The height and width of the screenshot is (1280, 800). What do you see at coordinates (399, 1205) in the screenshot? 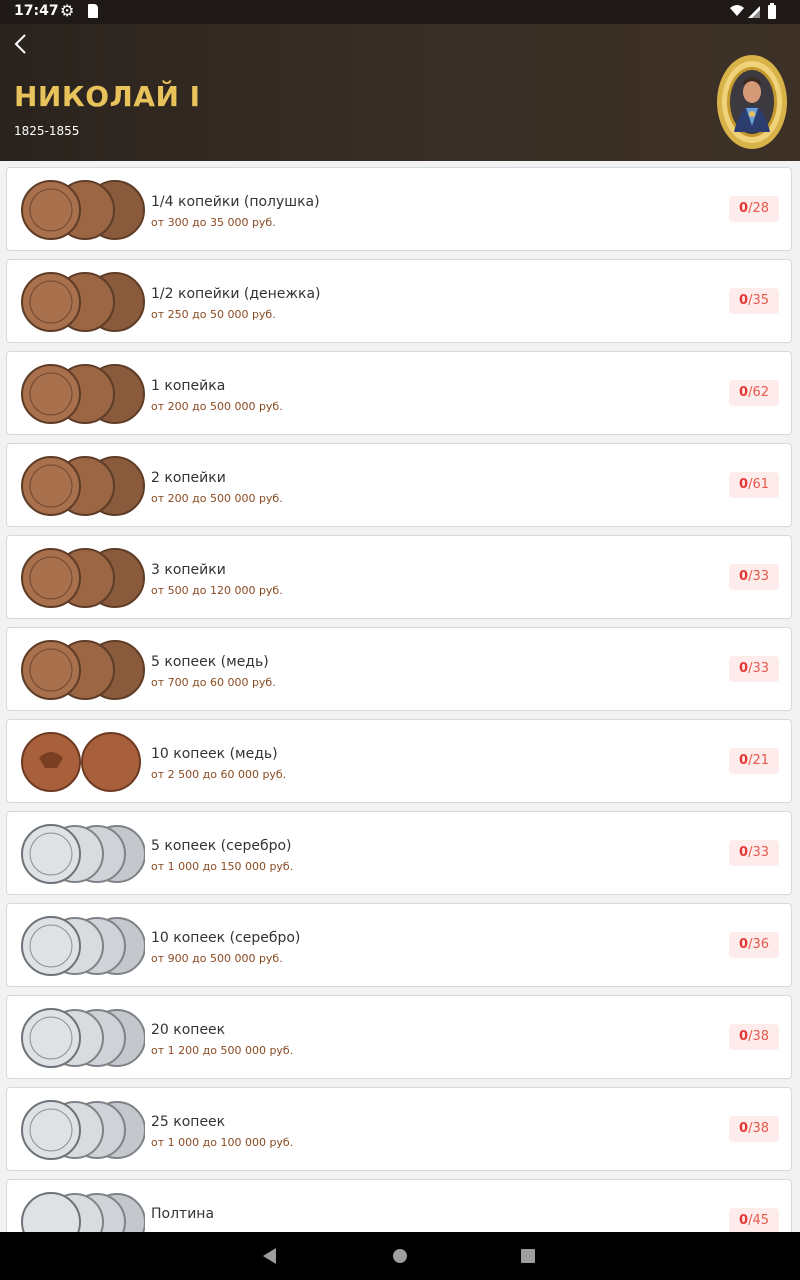
I see `list-item: Полтина 0/45` at bounding box center [399, 1205].